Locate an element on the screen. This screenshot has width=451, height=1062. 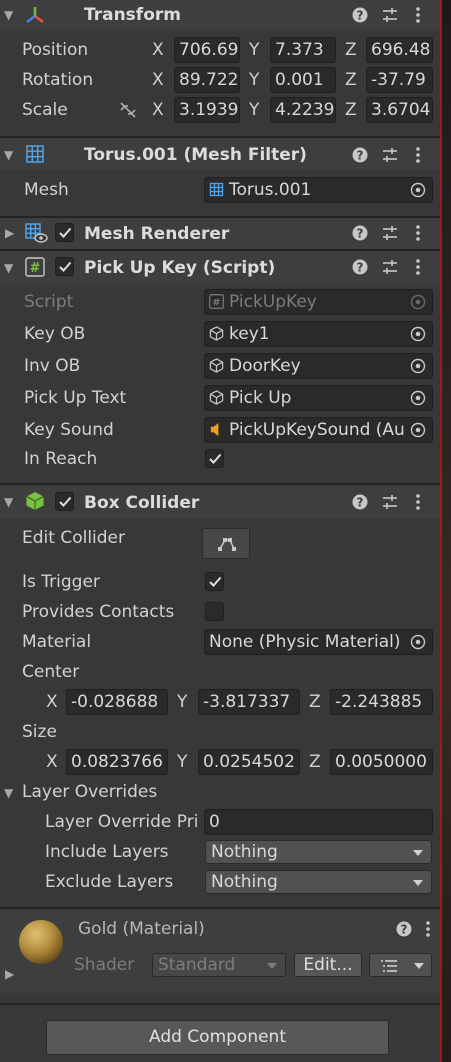
scale-x-field: 3.1939 is located at coordinates (207, 110).